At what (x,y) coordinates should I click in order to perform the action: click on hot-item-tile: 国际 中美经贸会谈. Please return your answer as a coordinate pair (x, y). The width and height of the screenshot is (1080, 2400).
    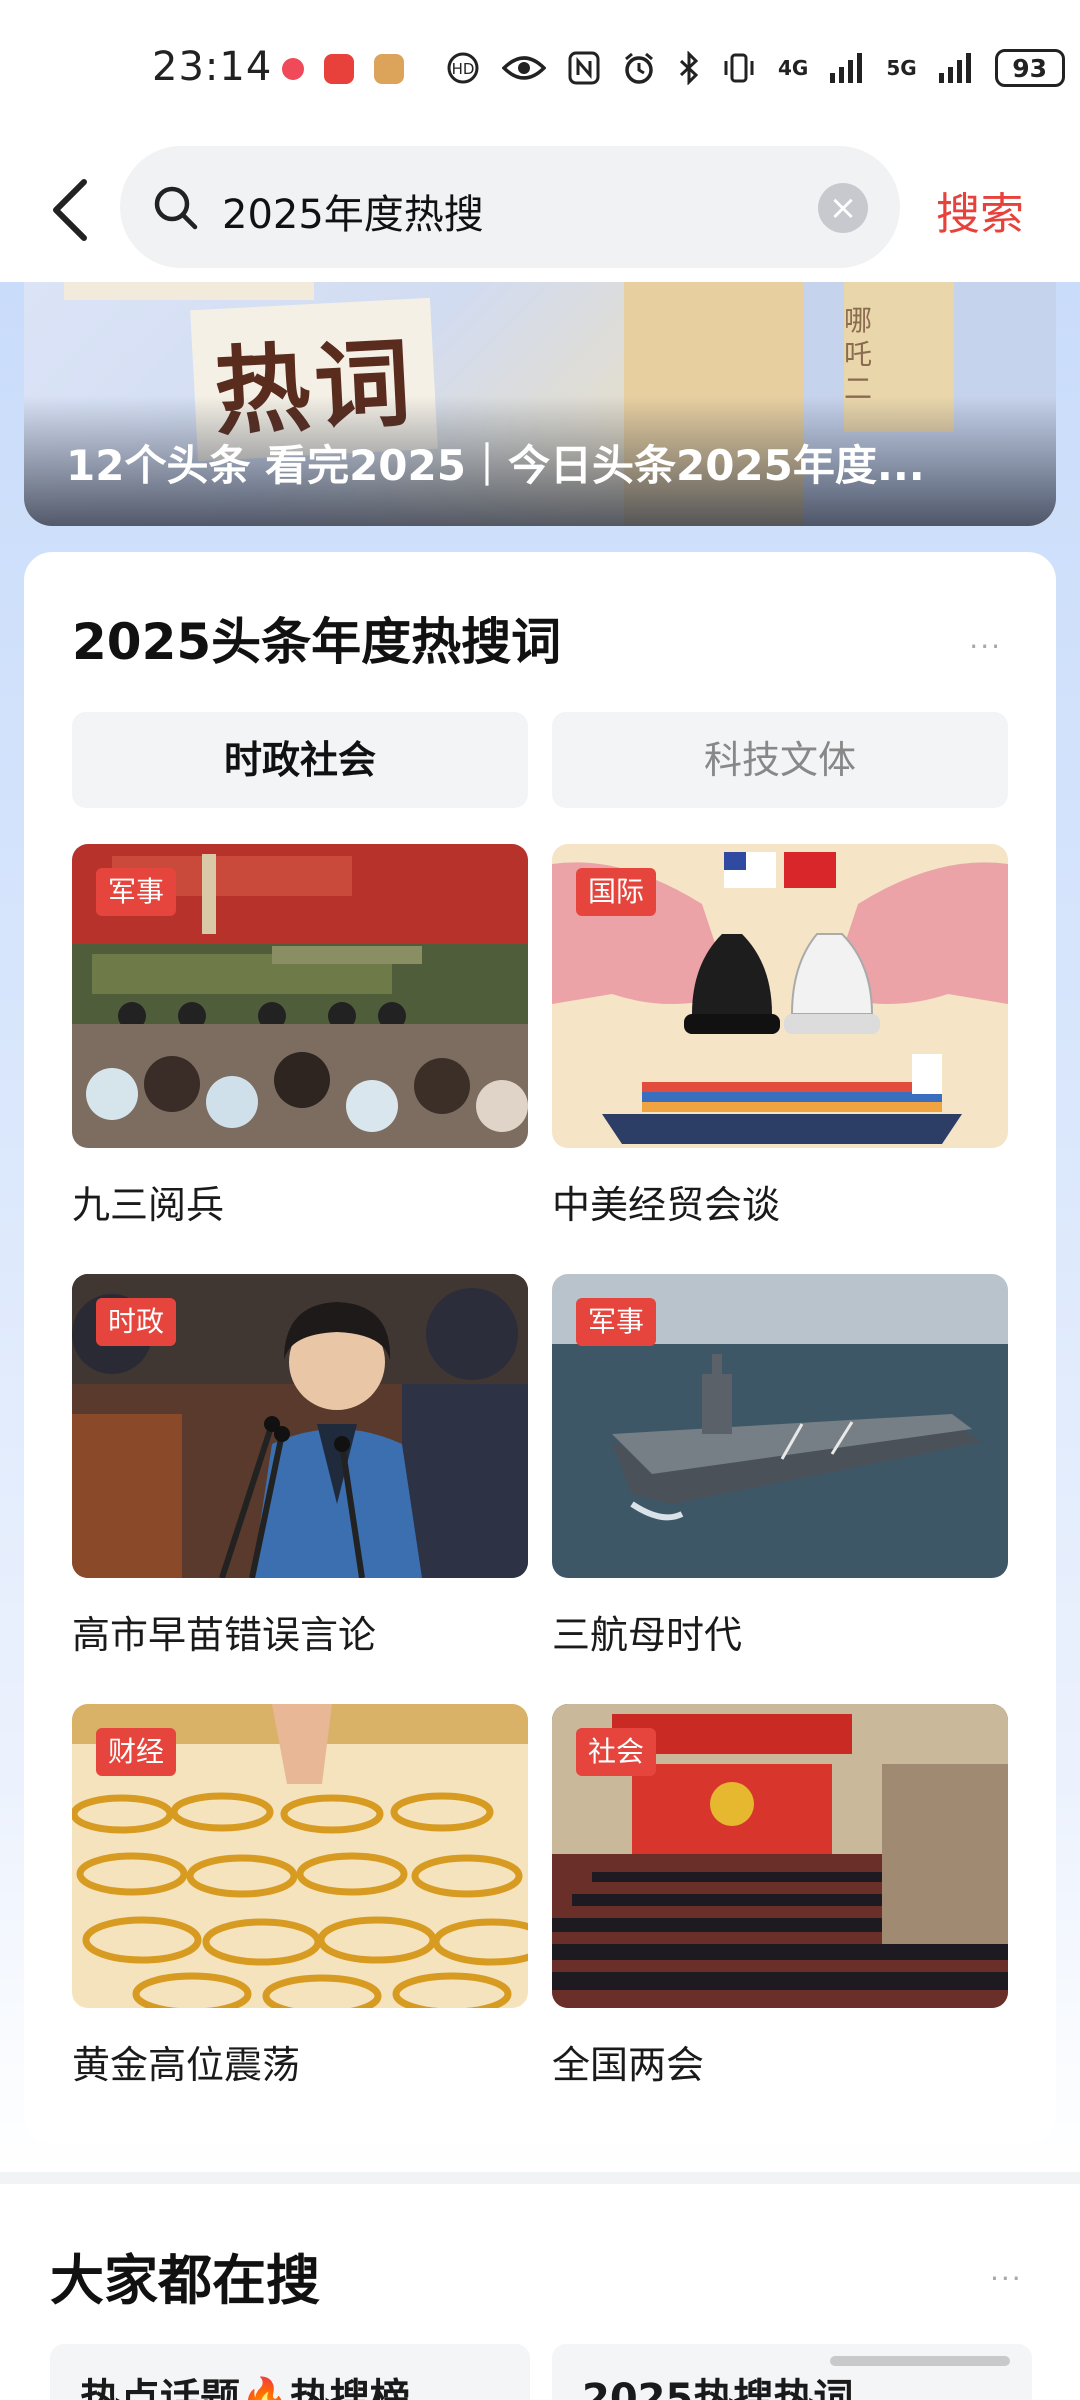
    Looking at the image, I should click on (780, 1035).